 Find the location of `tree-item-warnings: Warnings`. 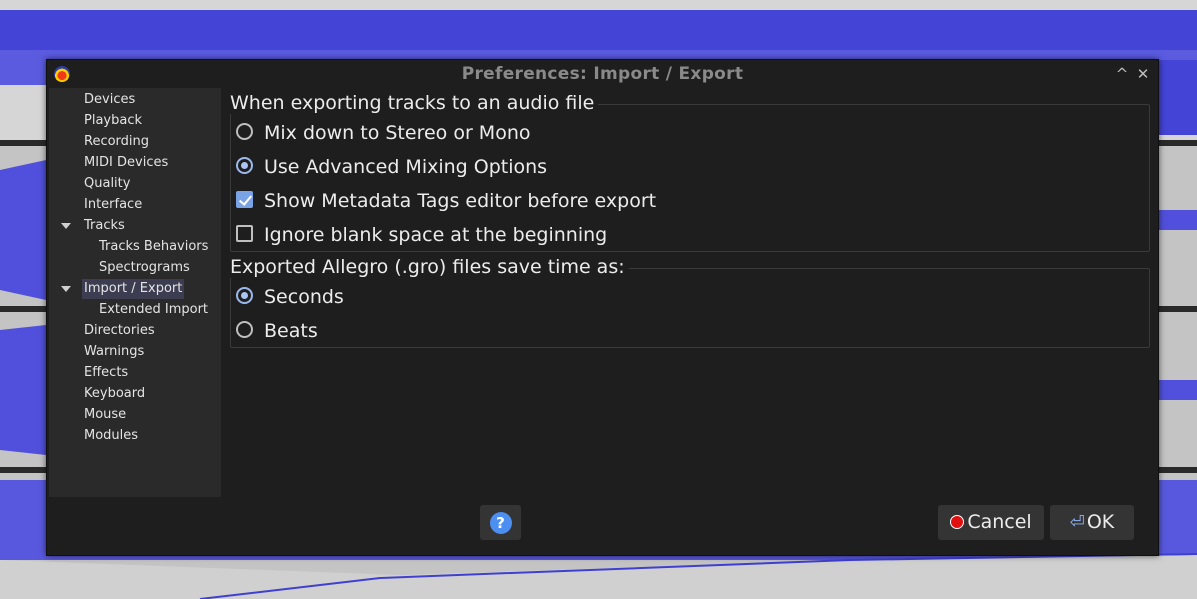

tree-item-warnings: Warnings is located at coordinates (114, 352).